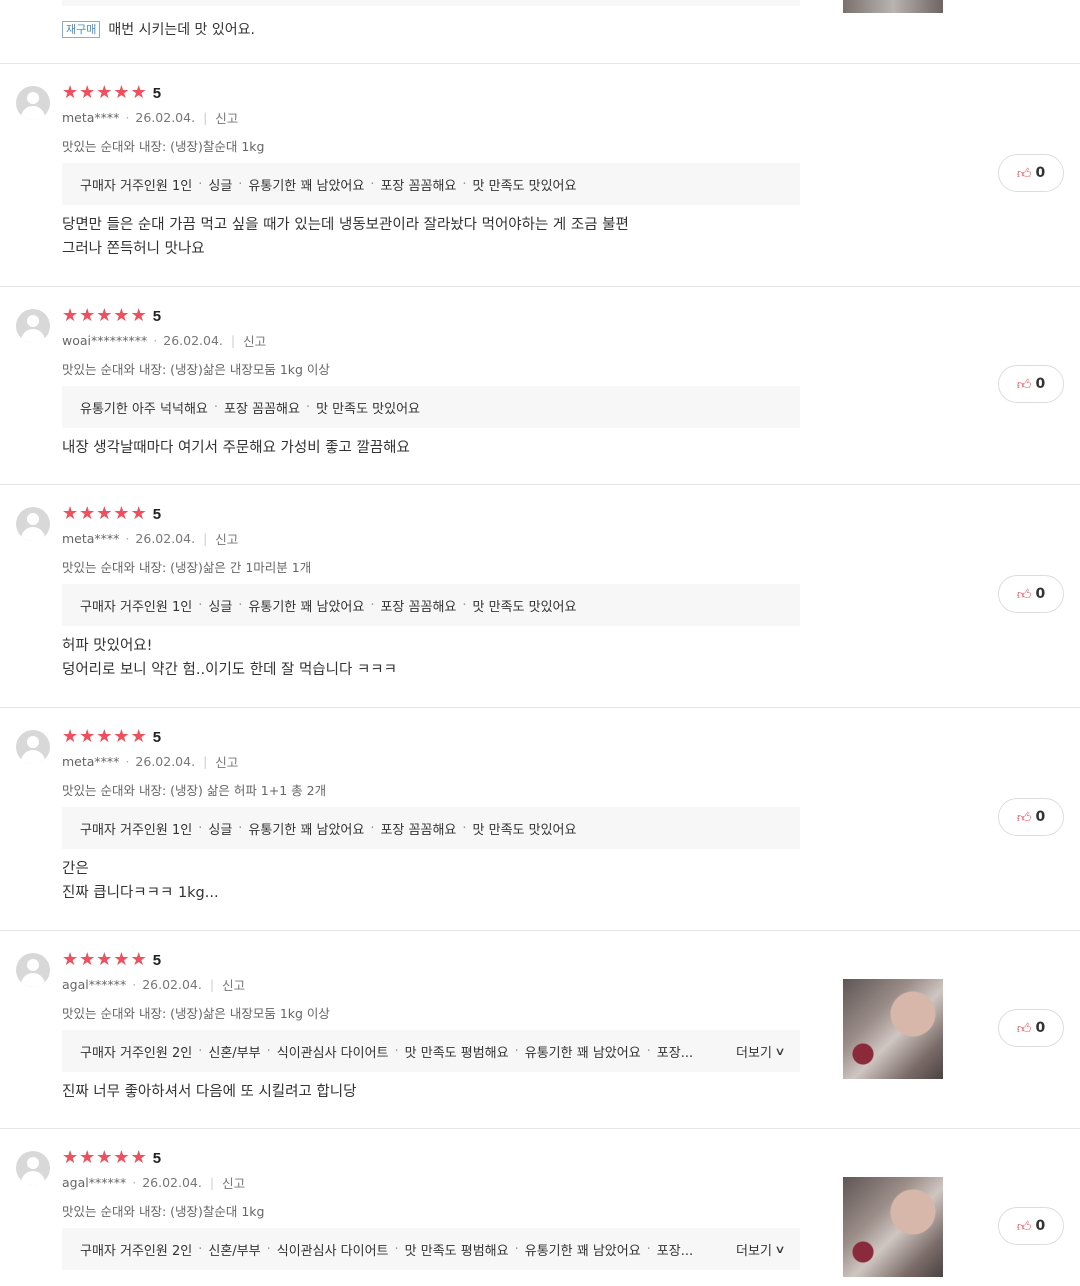 This screenshot has height=1286, width=1080. I want to click on purchase-option: 맛있는 순대와 내장: (냉장)찰순대 1kg, so click(163, 1211).